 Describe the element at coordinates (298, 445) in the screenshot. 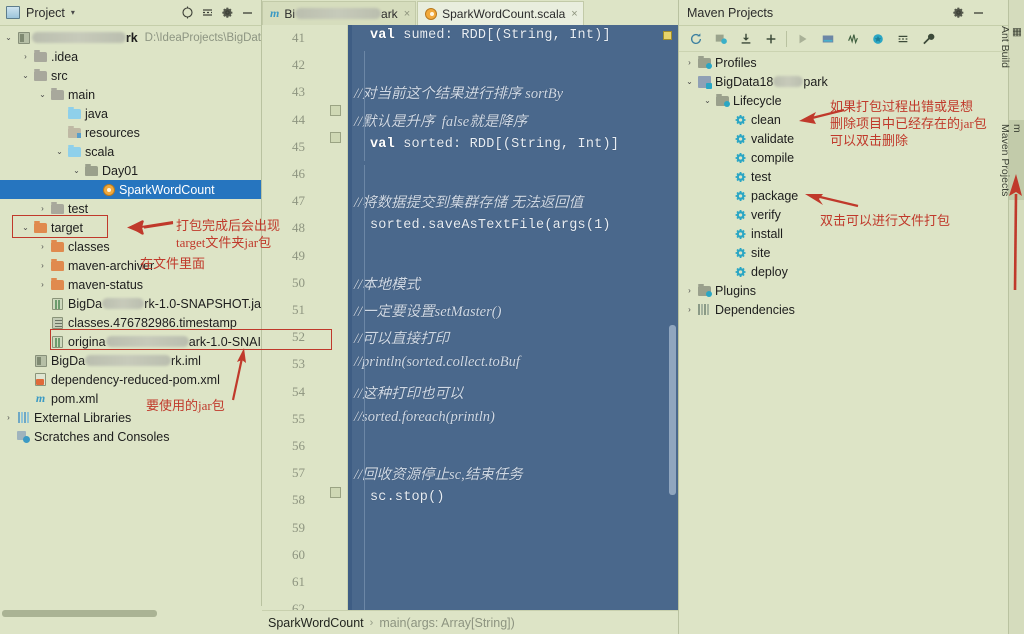

I see `line-number: 56` at that location.